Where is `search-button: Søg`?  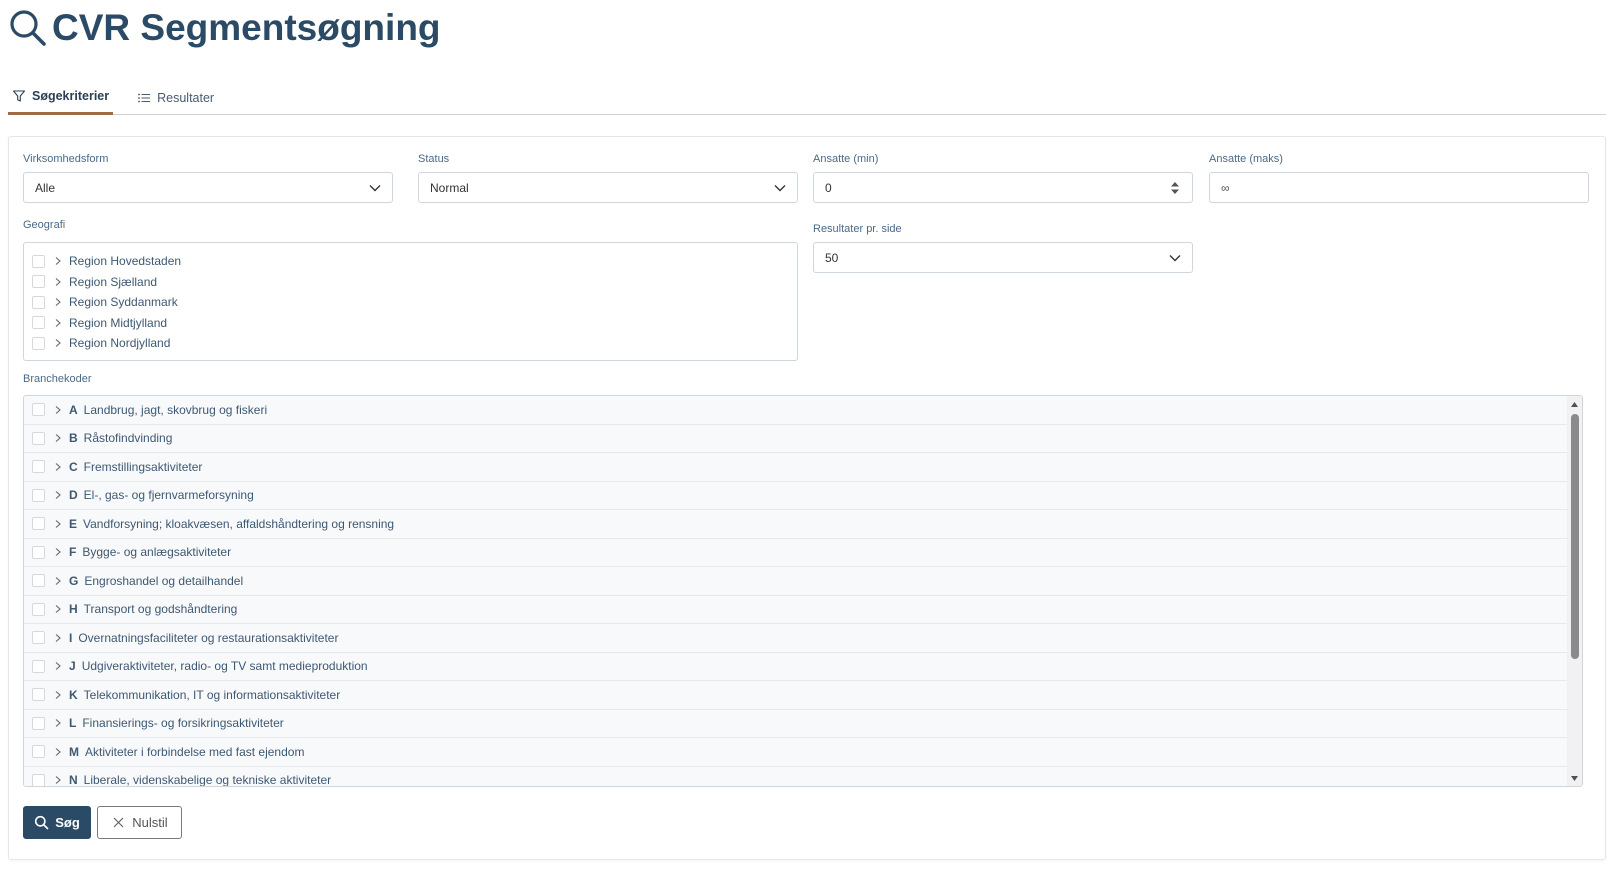 search-button: Søg is located at coordinates (57, 822).